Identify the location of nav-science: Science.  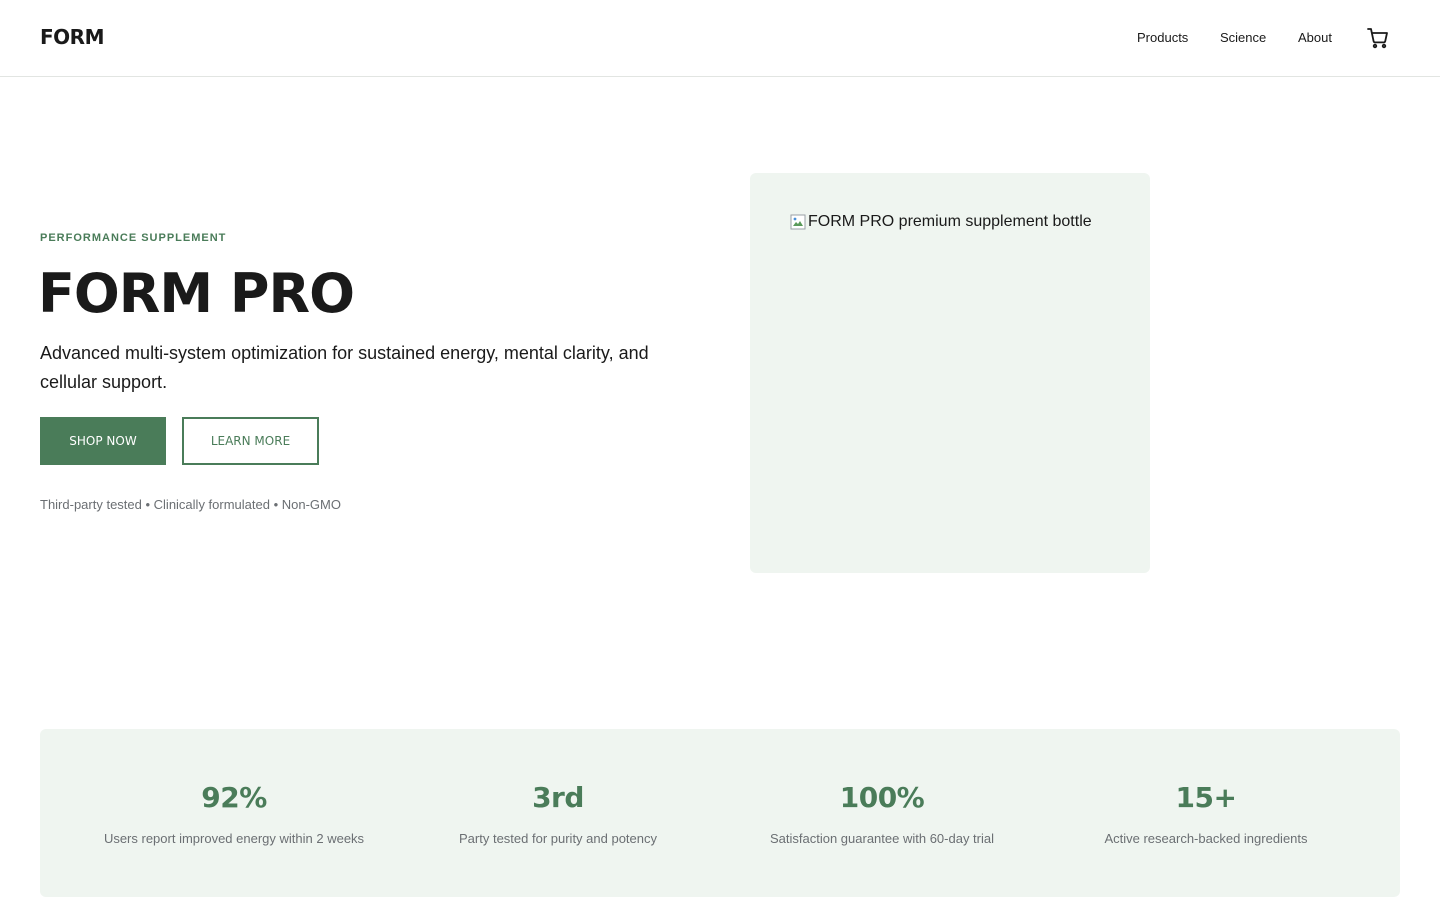
(1243, 37).